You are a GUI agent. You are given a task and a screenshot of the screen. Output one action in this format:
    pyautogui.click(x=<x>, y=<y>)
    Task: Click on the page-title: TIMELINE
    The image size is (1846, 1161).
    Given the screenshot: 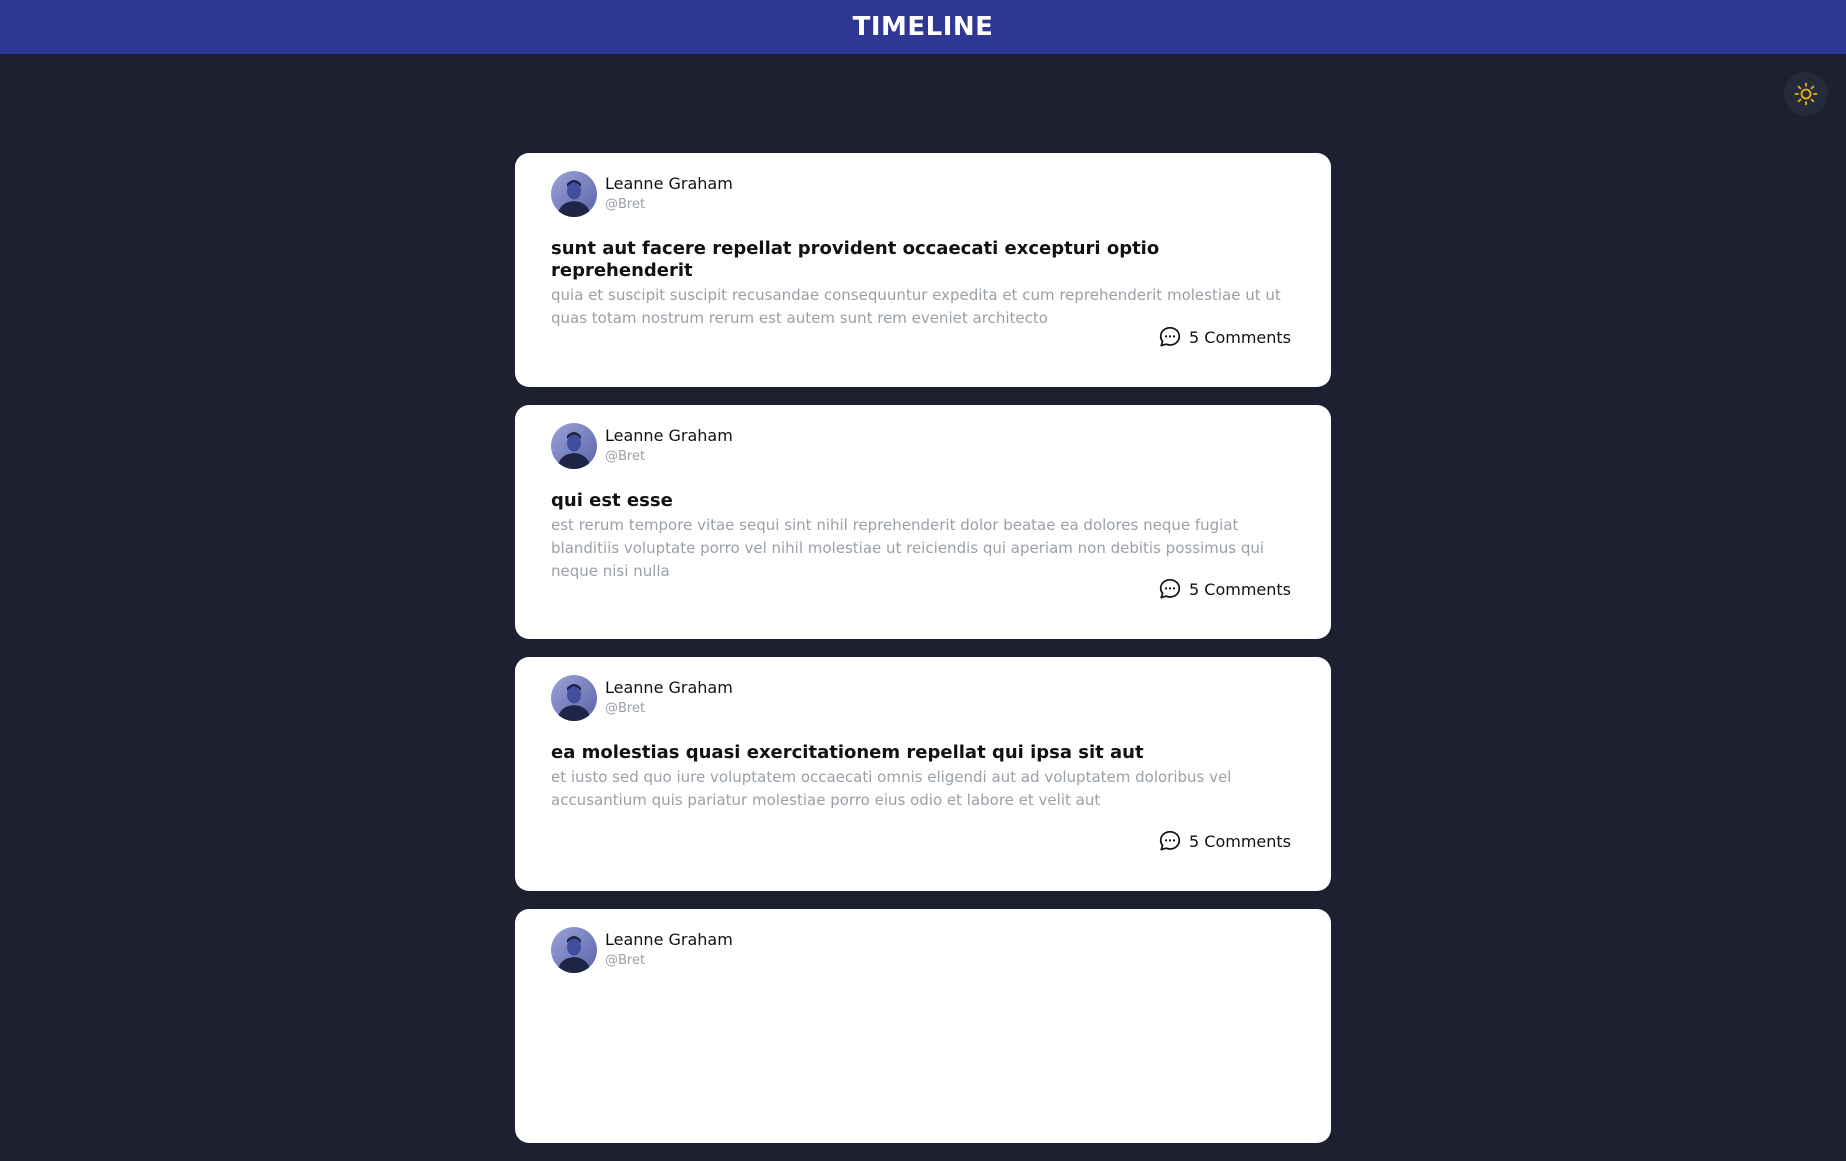 What is the action you would take?
    pyautogui.click(x=923, y=27)
    